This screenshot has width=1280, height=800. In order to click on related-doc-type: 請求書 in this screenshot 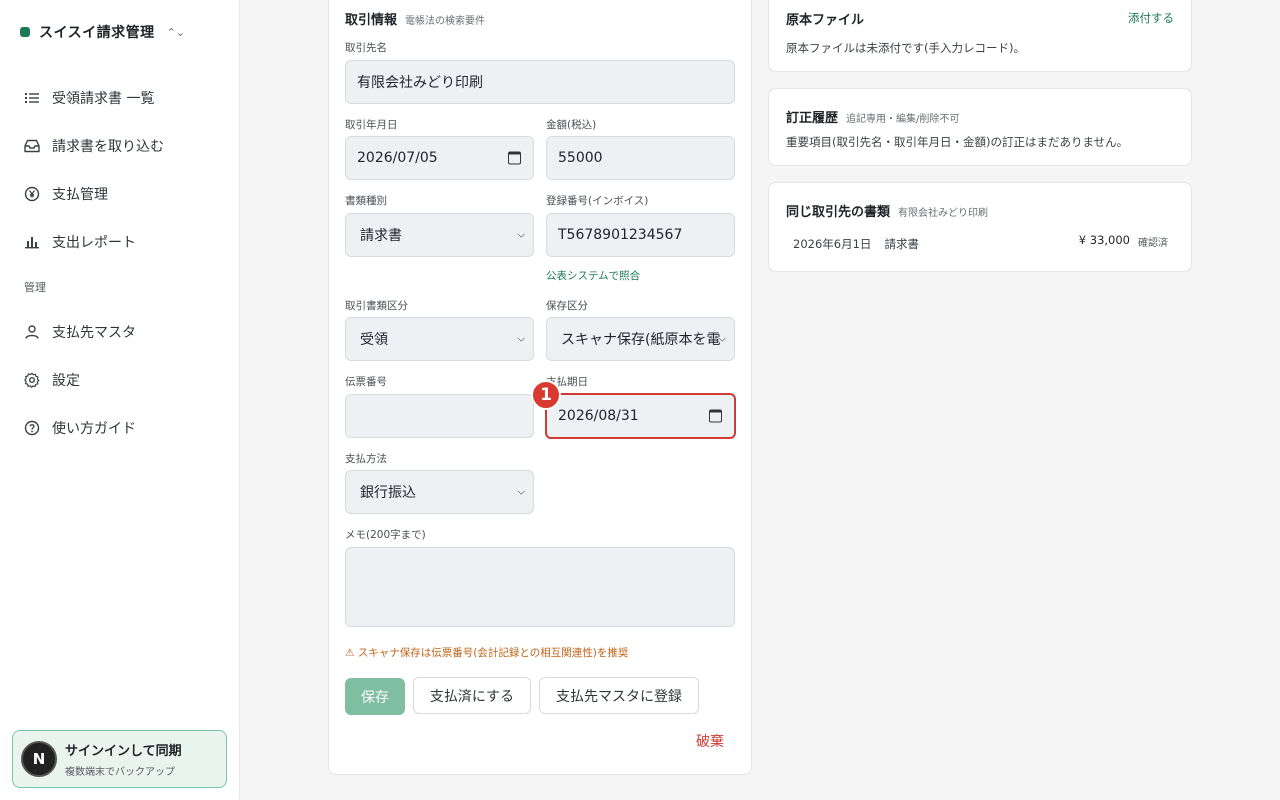, I will do `click(902, 244)`.